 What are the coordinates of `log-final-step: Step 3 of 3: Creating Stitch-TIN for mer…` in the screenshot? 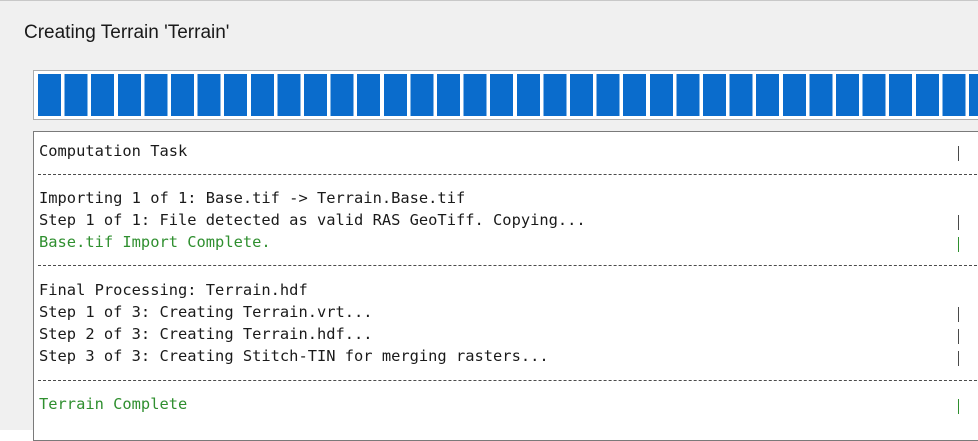 It's located at (294, 356).